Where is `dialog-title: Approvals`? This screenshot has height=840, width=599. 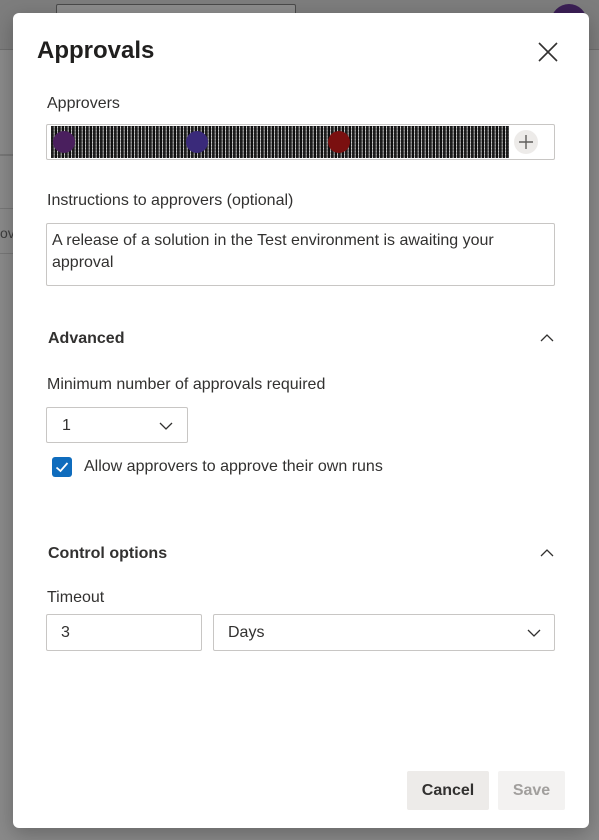
dialog-title: Approvals is located at coordinates (96, 50).